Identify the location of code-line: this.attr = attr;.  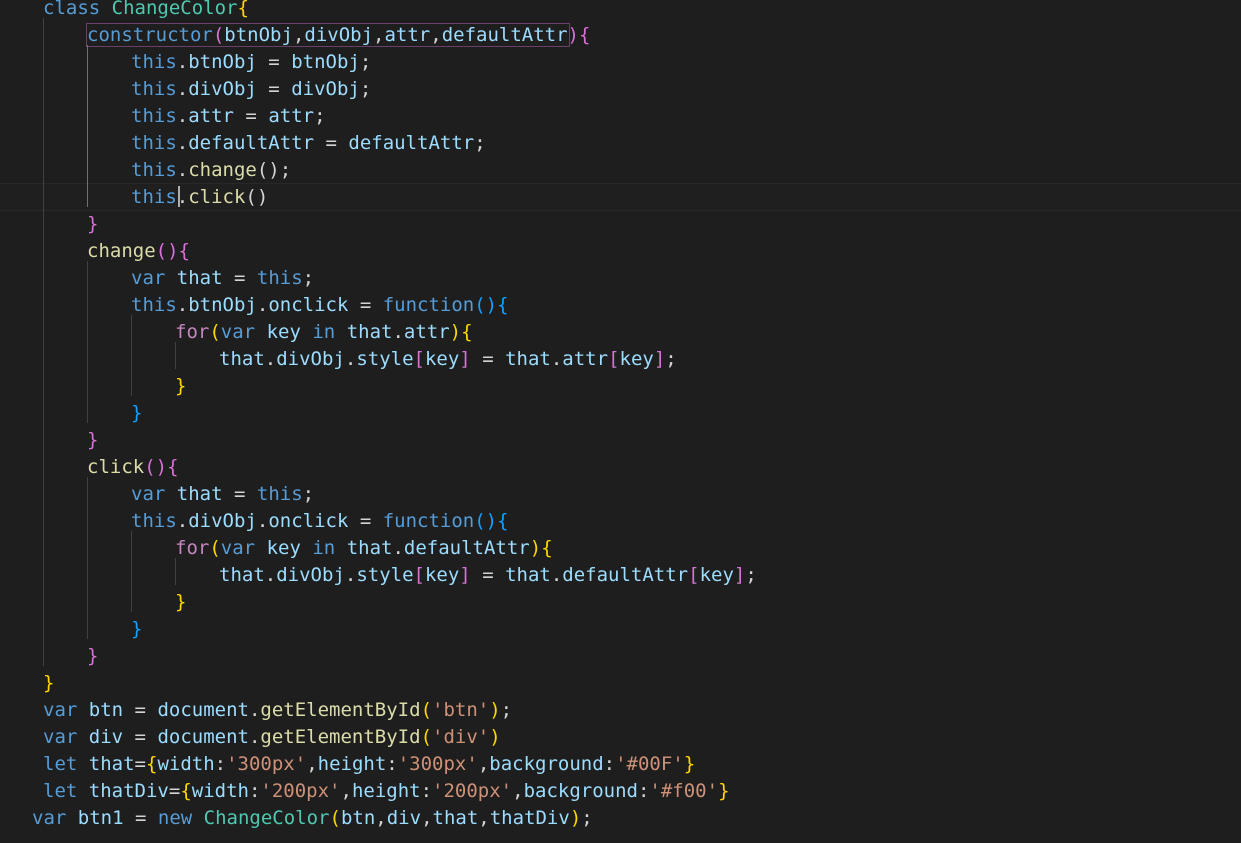
(228, 116).